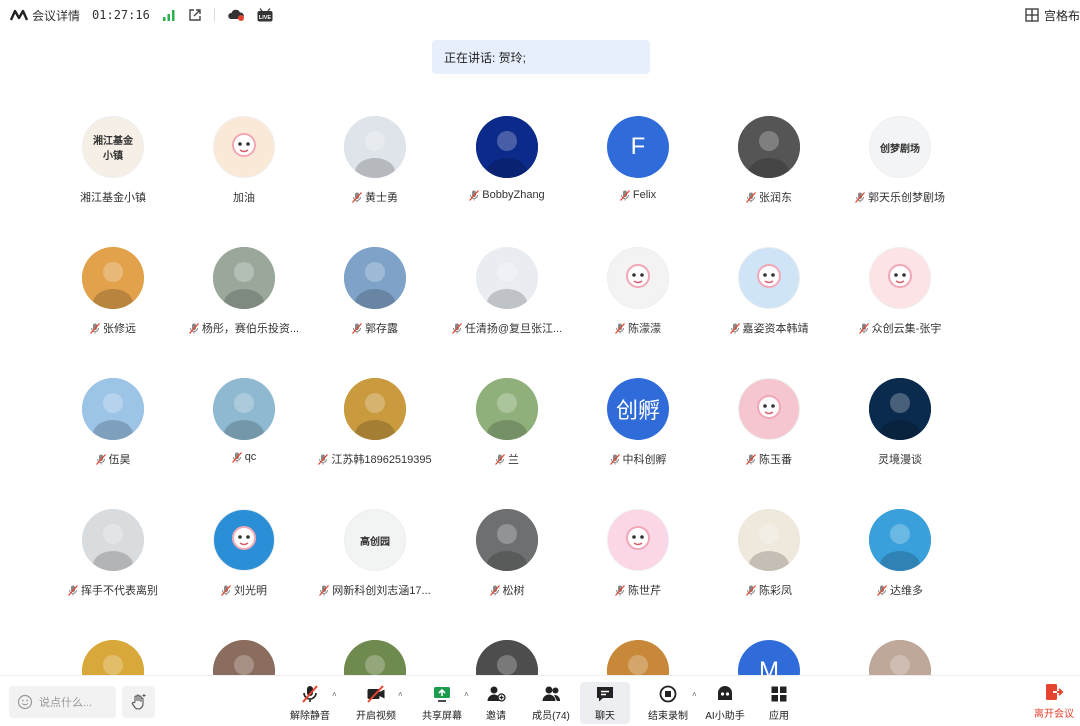 The width and height of the screenshot is (1080, 726). Describe the element at coordinates (113, 564) in the screenshot. I see `participant-tile: 挥手不代表离别` at that location.